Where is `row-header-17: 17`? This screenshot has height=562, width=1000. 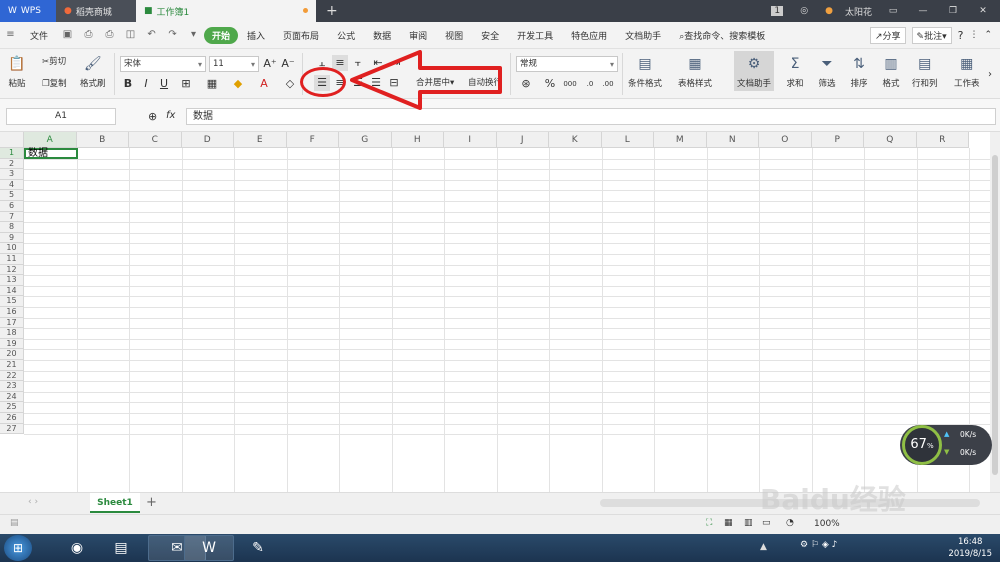
row-header-17: 17 is located at coordinates (12, 323).